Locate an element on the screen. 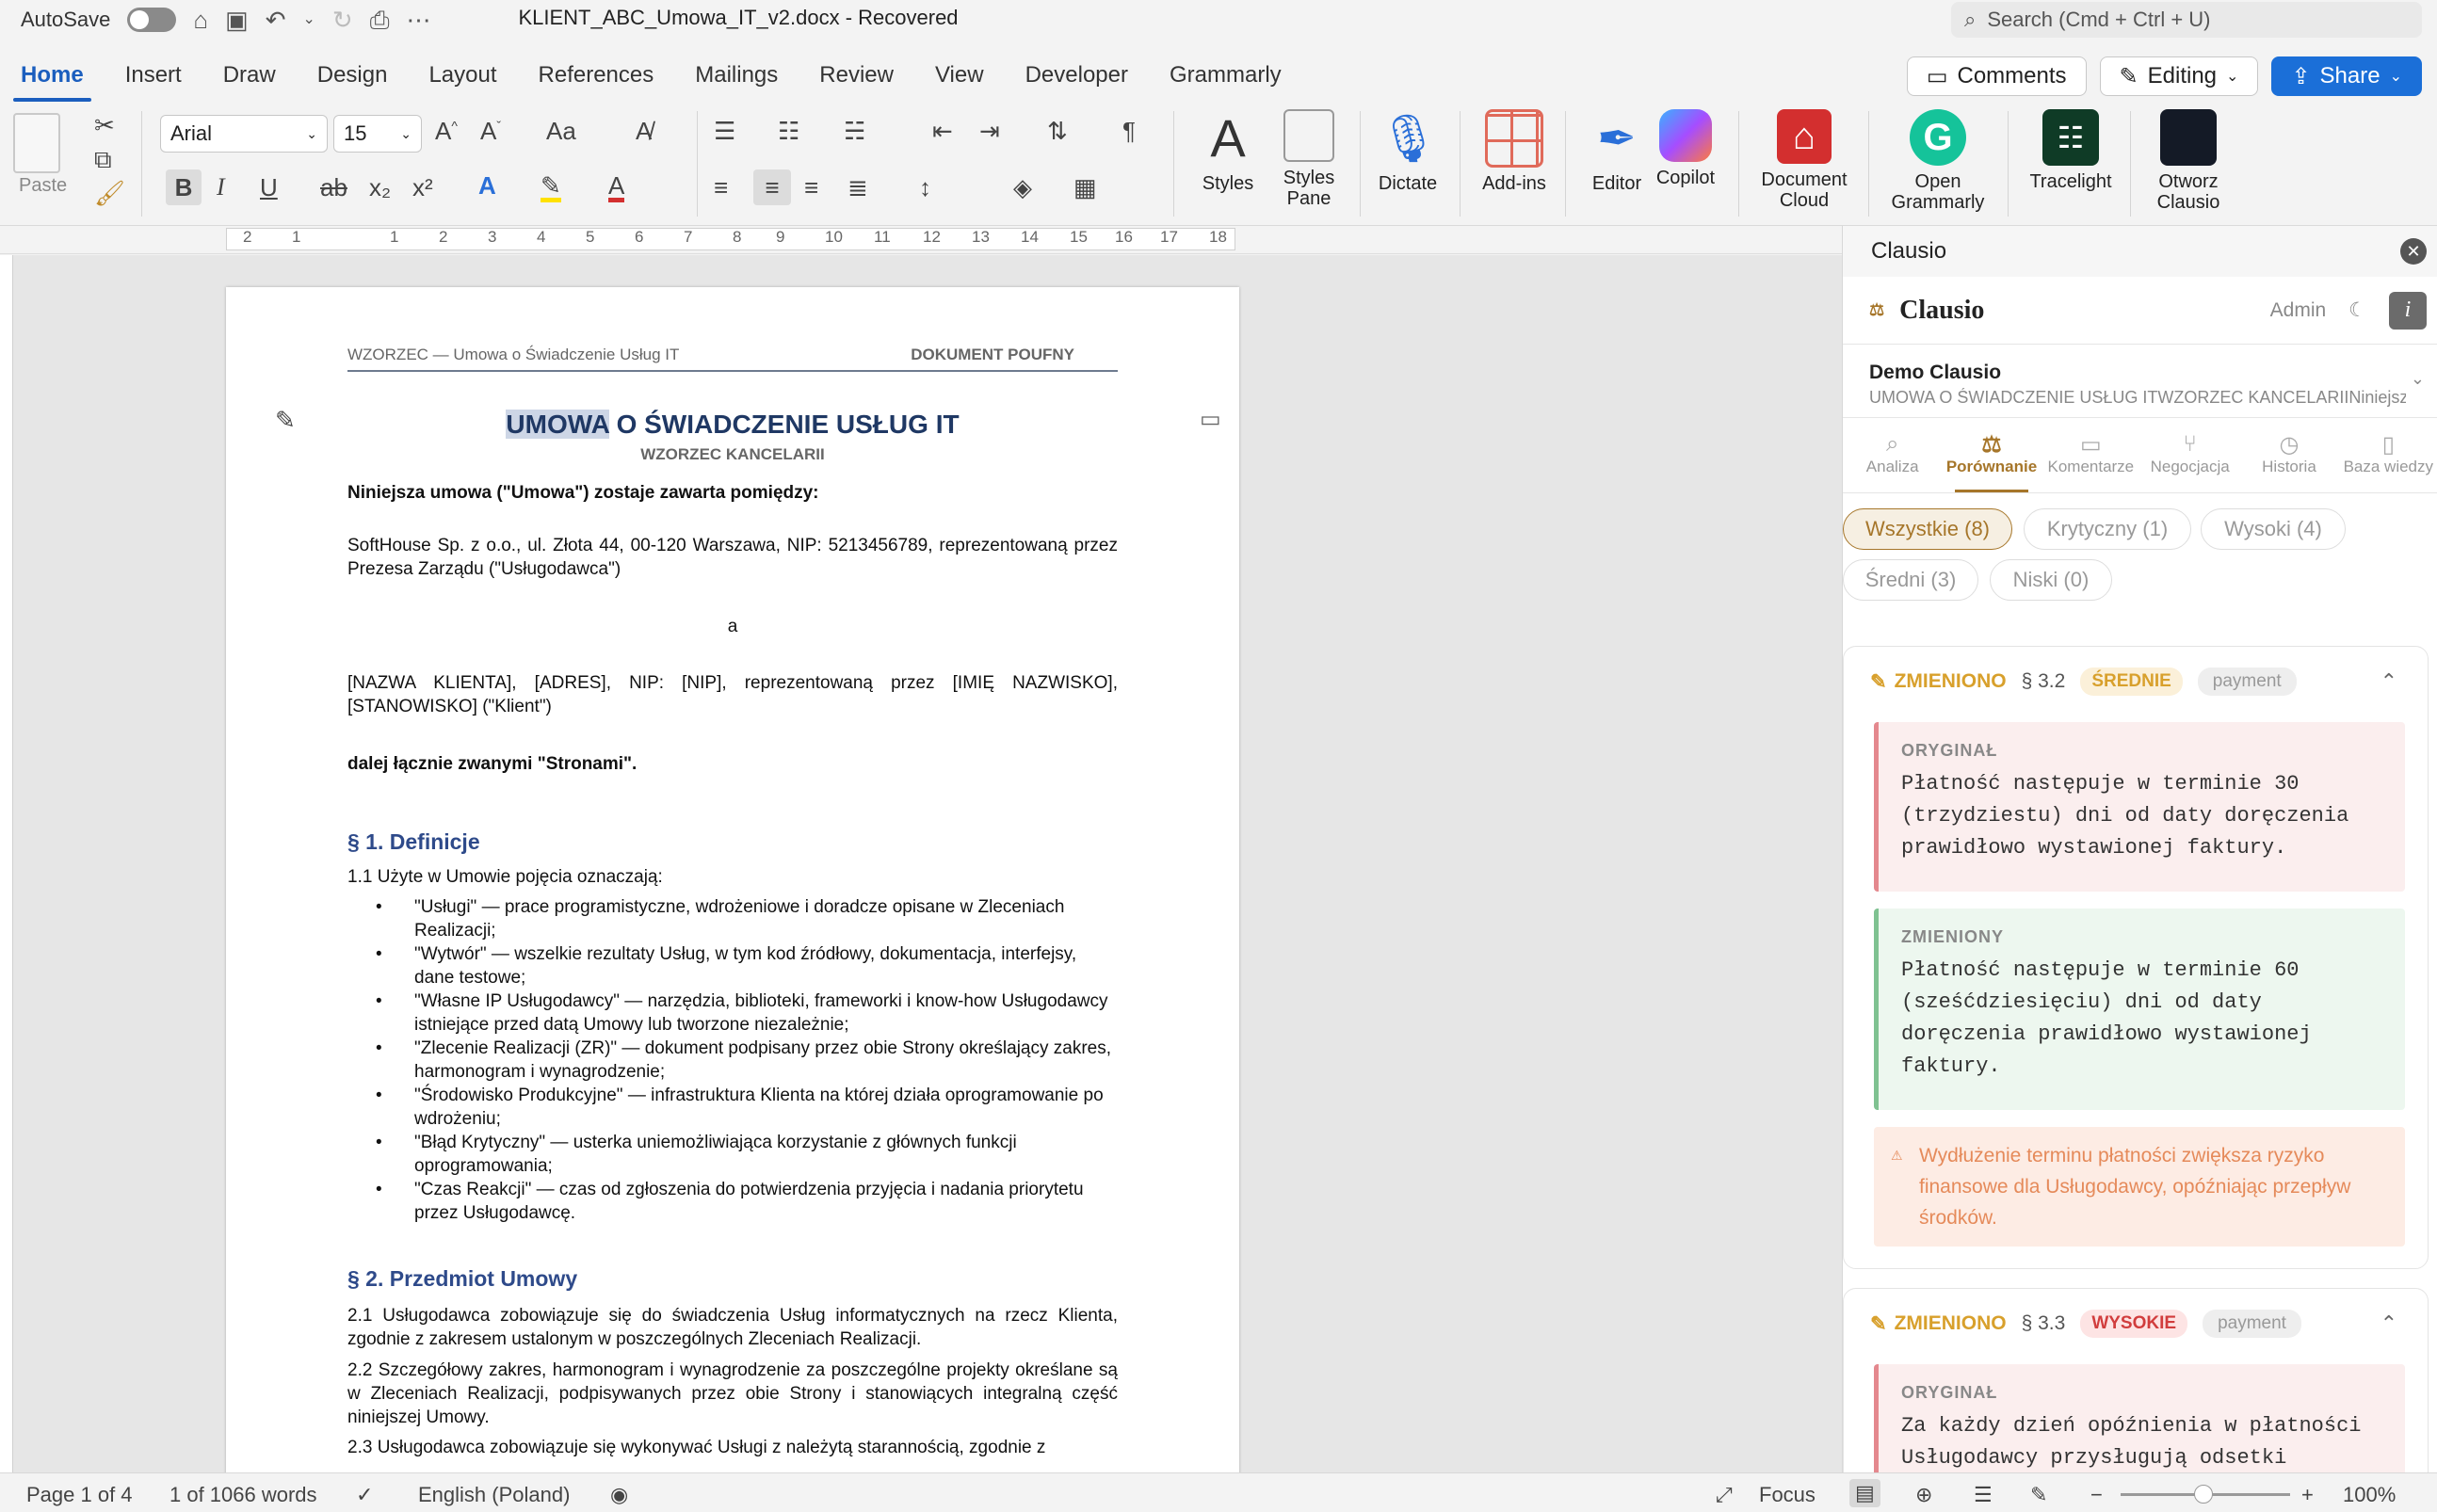 The image size is (2437, 1512). filter-critical: Krytyczny (1) is located at coordinates (2107, 529).